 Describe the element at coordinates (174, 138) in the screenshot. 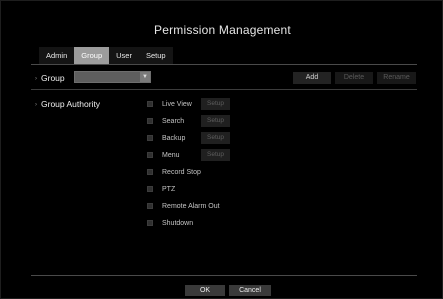

I see `backup-label: Backup` at that location.